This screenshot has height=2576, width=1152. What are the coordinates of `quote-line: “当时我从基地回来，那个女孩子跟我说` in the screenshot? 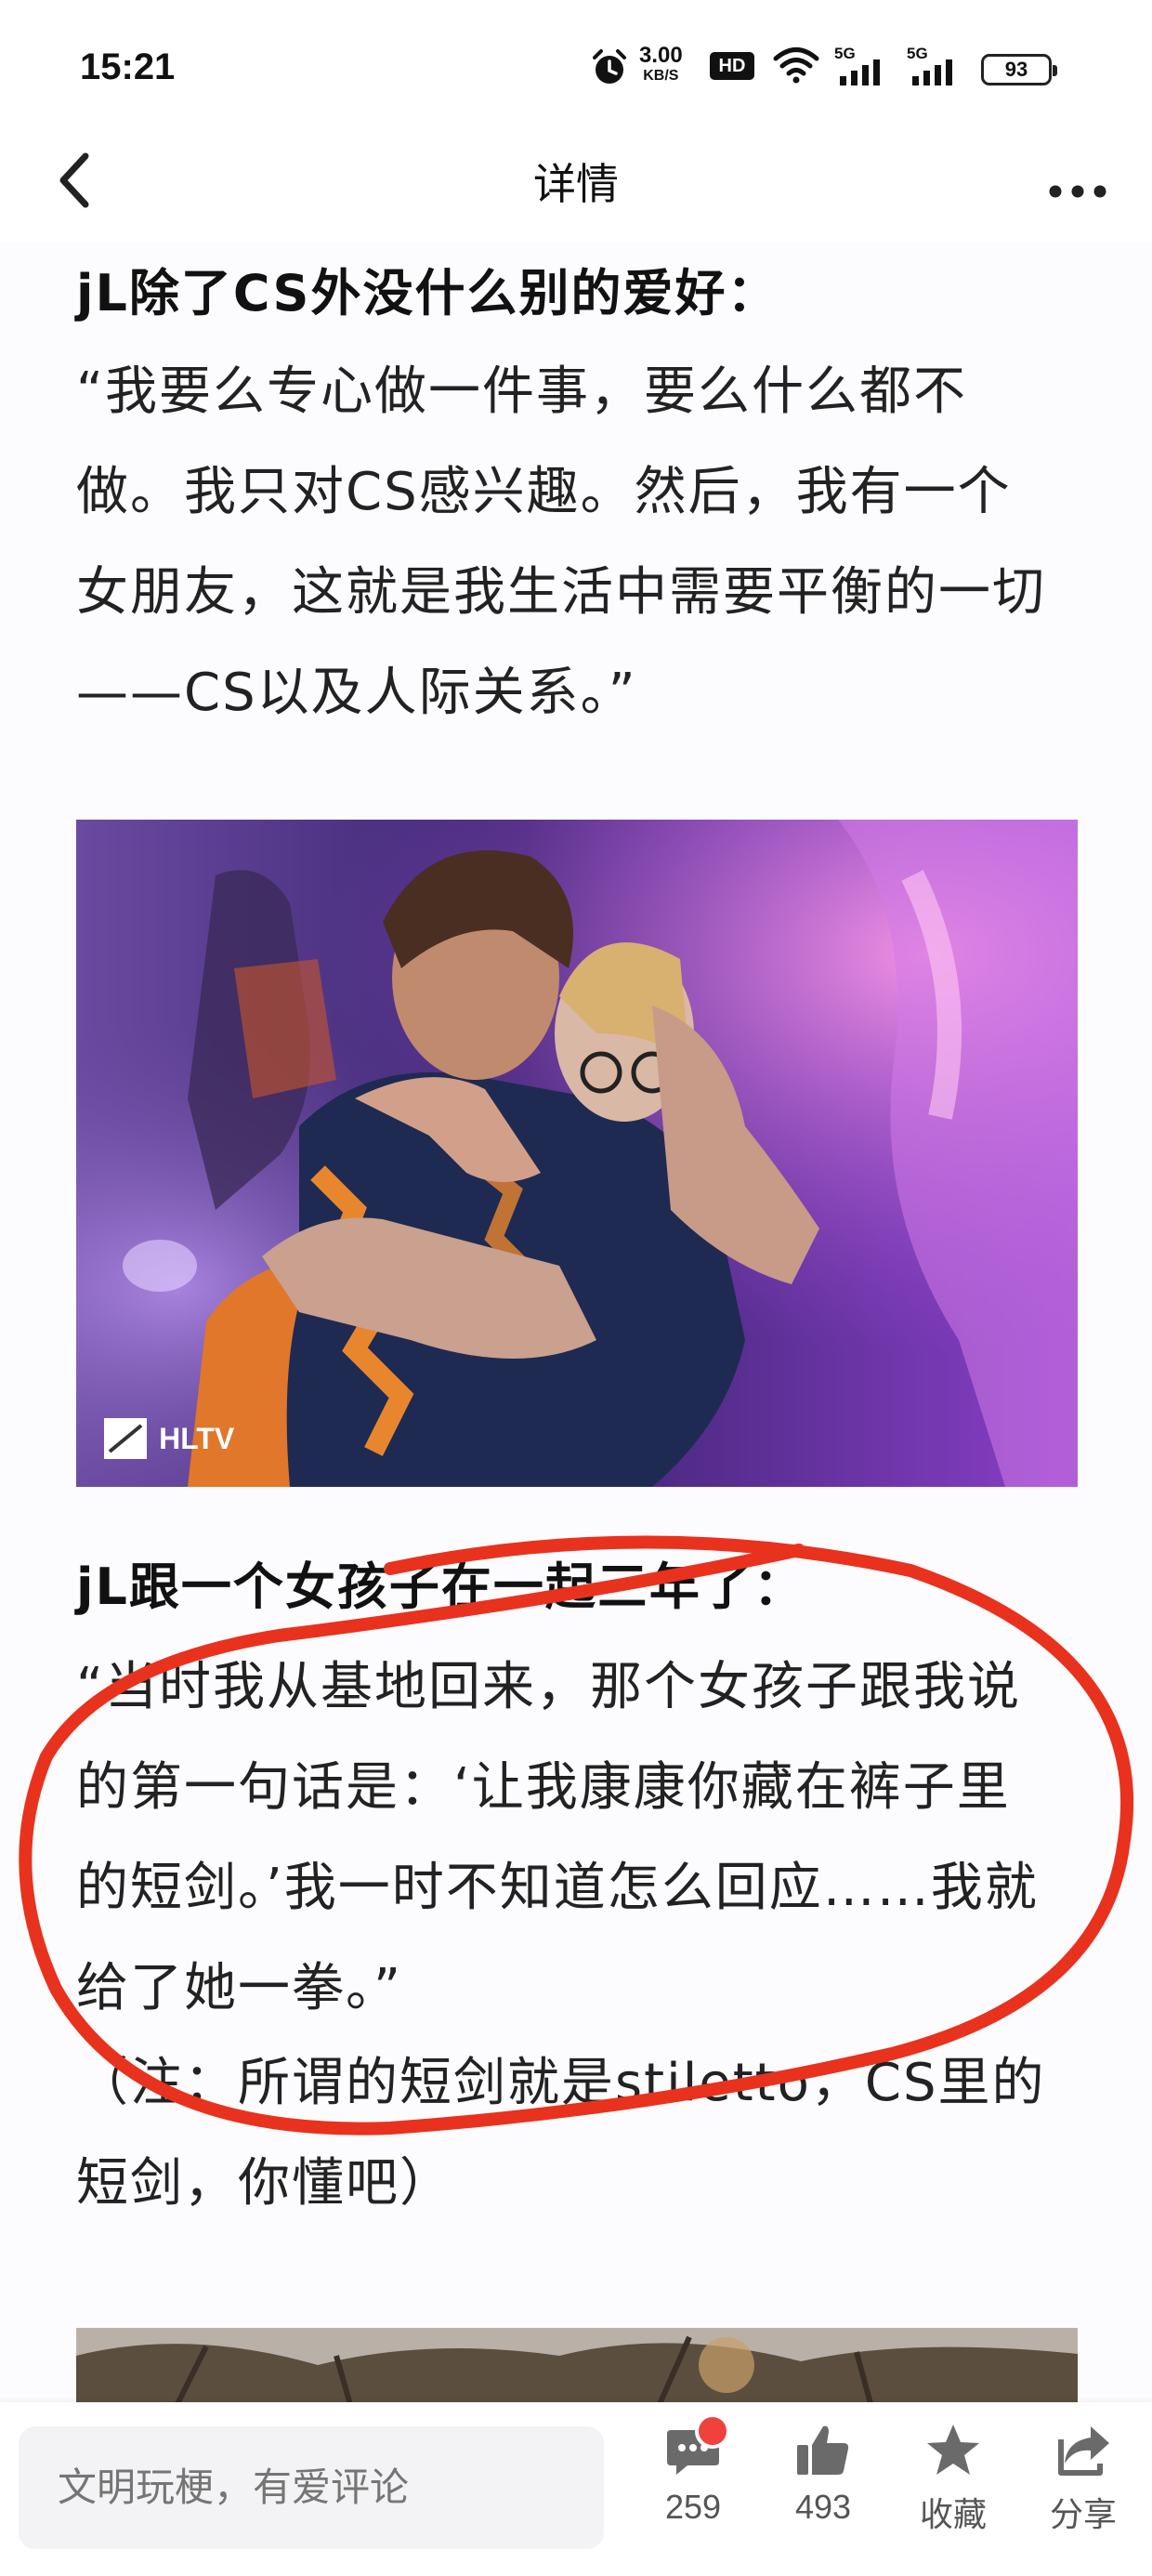 It's located at (549, 1687).